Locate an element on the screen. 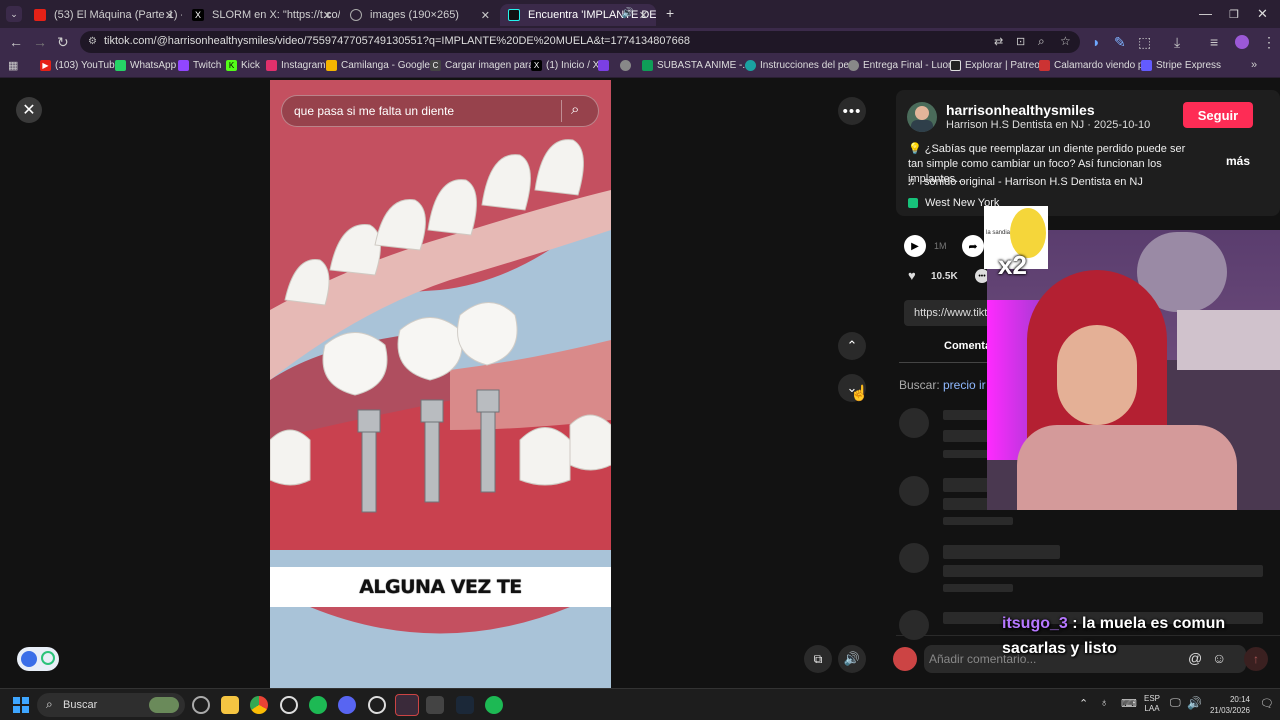 Image resolution: width=1280 pixels, height=720 pixels. apps-grid-icon: ▦ is located at coordinates (13, 65).